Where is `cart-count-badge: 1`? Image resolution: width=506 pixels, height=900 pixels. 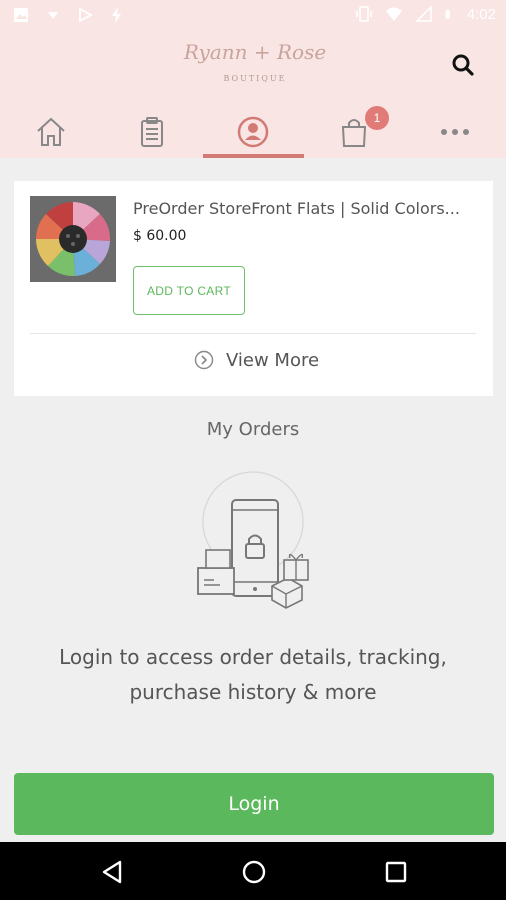
cart-count-badge: 1 is located at coordinates (377, 118).